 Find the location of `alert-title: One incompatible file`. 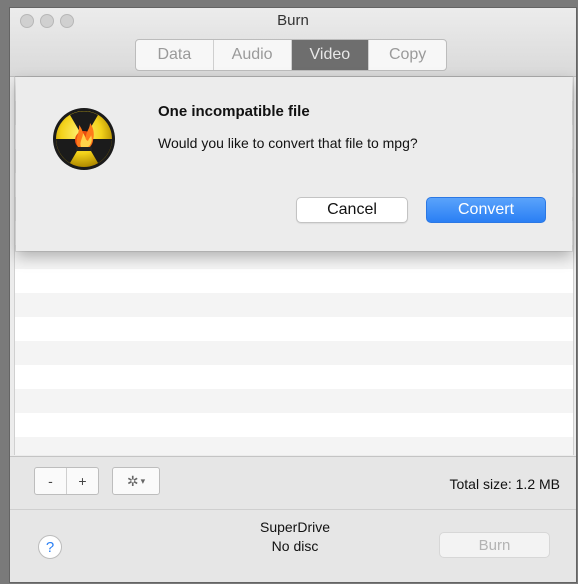

alert-title: One incompatible file is located at coordinates (234, 111).